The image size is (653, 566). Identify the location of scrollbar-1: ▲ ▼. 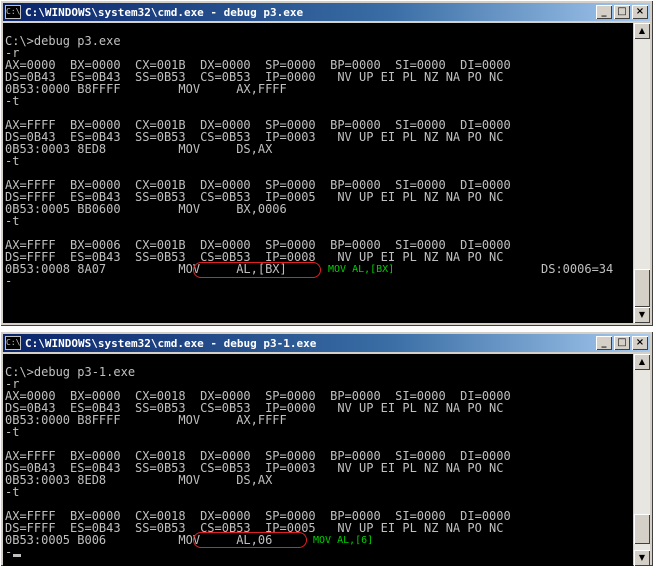
(642, 173).